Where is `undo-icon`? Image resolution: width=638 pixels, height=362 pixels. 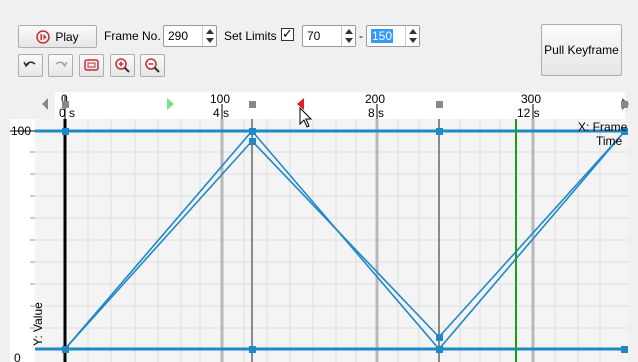 undo-icon is located at coordinates (29, 64).